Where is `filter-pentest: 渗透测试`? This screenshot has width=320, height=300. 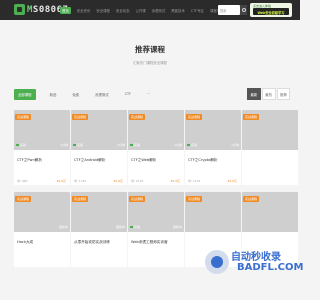
filter-pentest: 渗透测试 is located at coordinates (102, 94).